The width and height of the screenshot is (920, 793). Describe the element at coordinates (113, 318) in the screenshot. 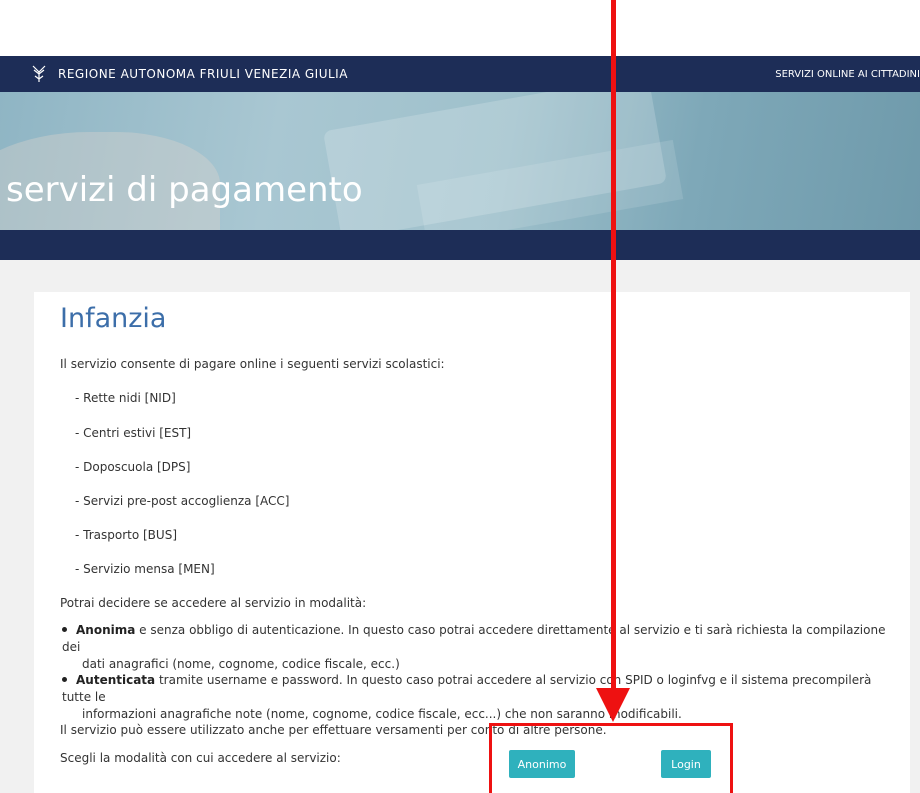

I see `section-title: Infanzia` at that location.